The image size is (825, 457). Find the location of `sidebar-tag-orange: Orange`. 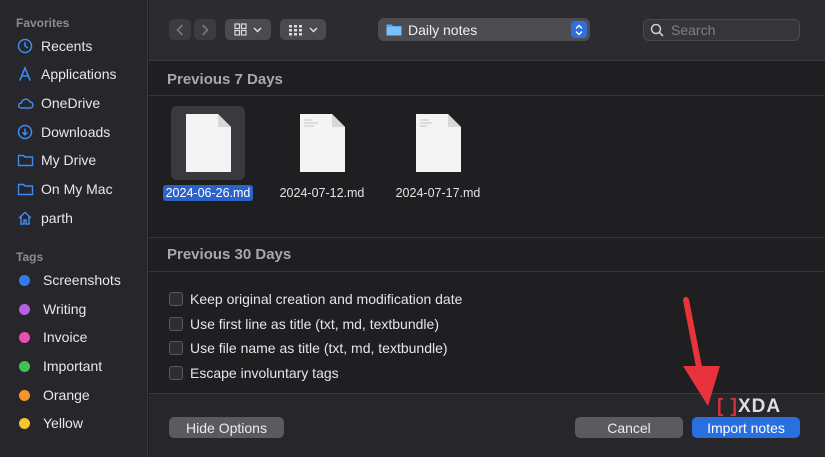

sidebar-tag-orange: Orange is located at coordinates (53, 395).